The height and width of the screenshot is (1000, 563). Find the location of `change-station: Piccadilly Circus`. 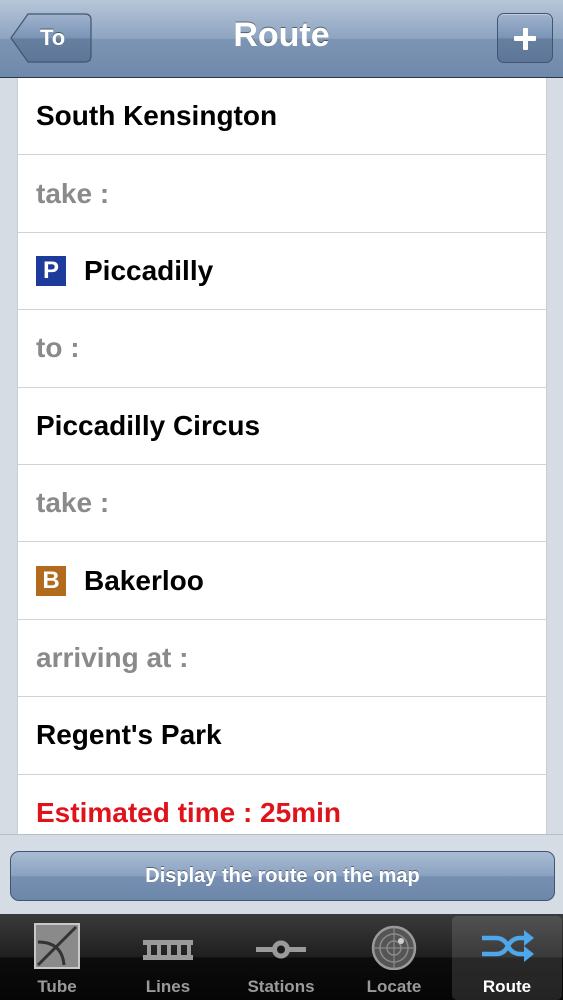

change-station: Piccadilly Circus is located at coordinates (148, 425).